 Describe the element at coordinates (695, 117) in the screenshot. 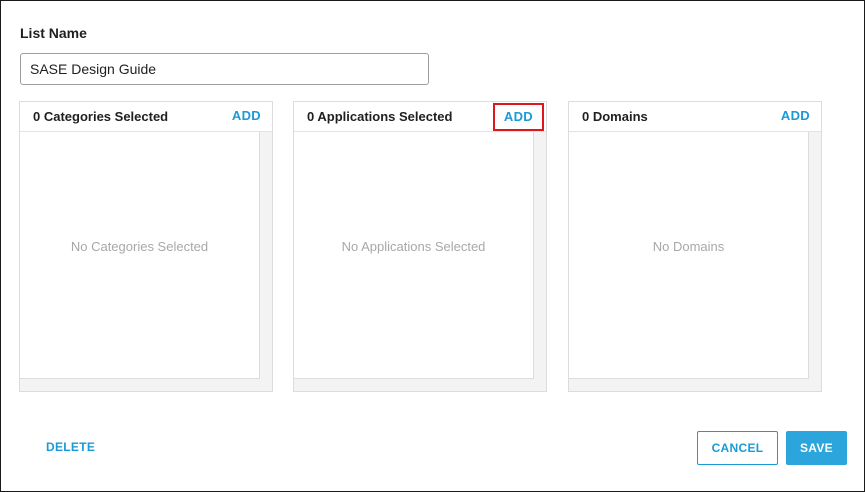

I see `domains-panel-header: 0 Domains ADD` at that location.